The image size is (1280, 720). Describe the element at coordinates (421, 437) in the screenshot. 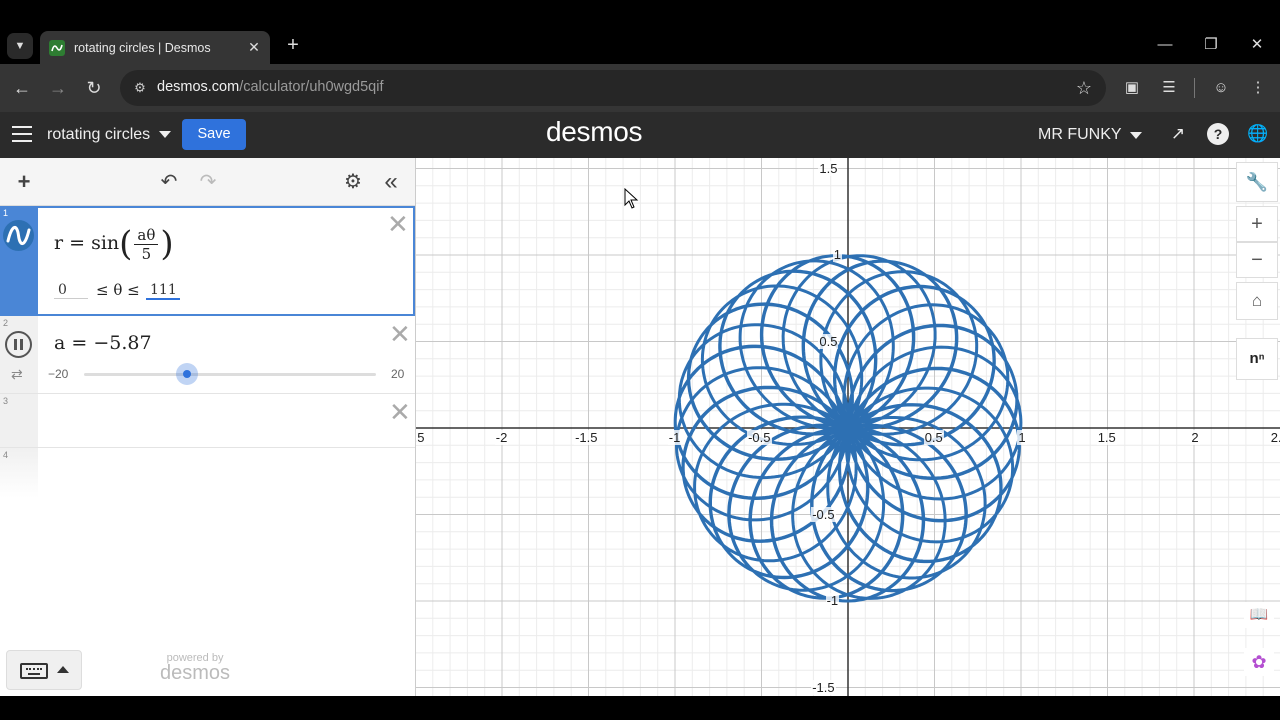

I see `x-tick-label: -2.5` at that location.